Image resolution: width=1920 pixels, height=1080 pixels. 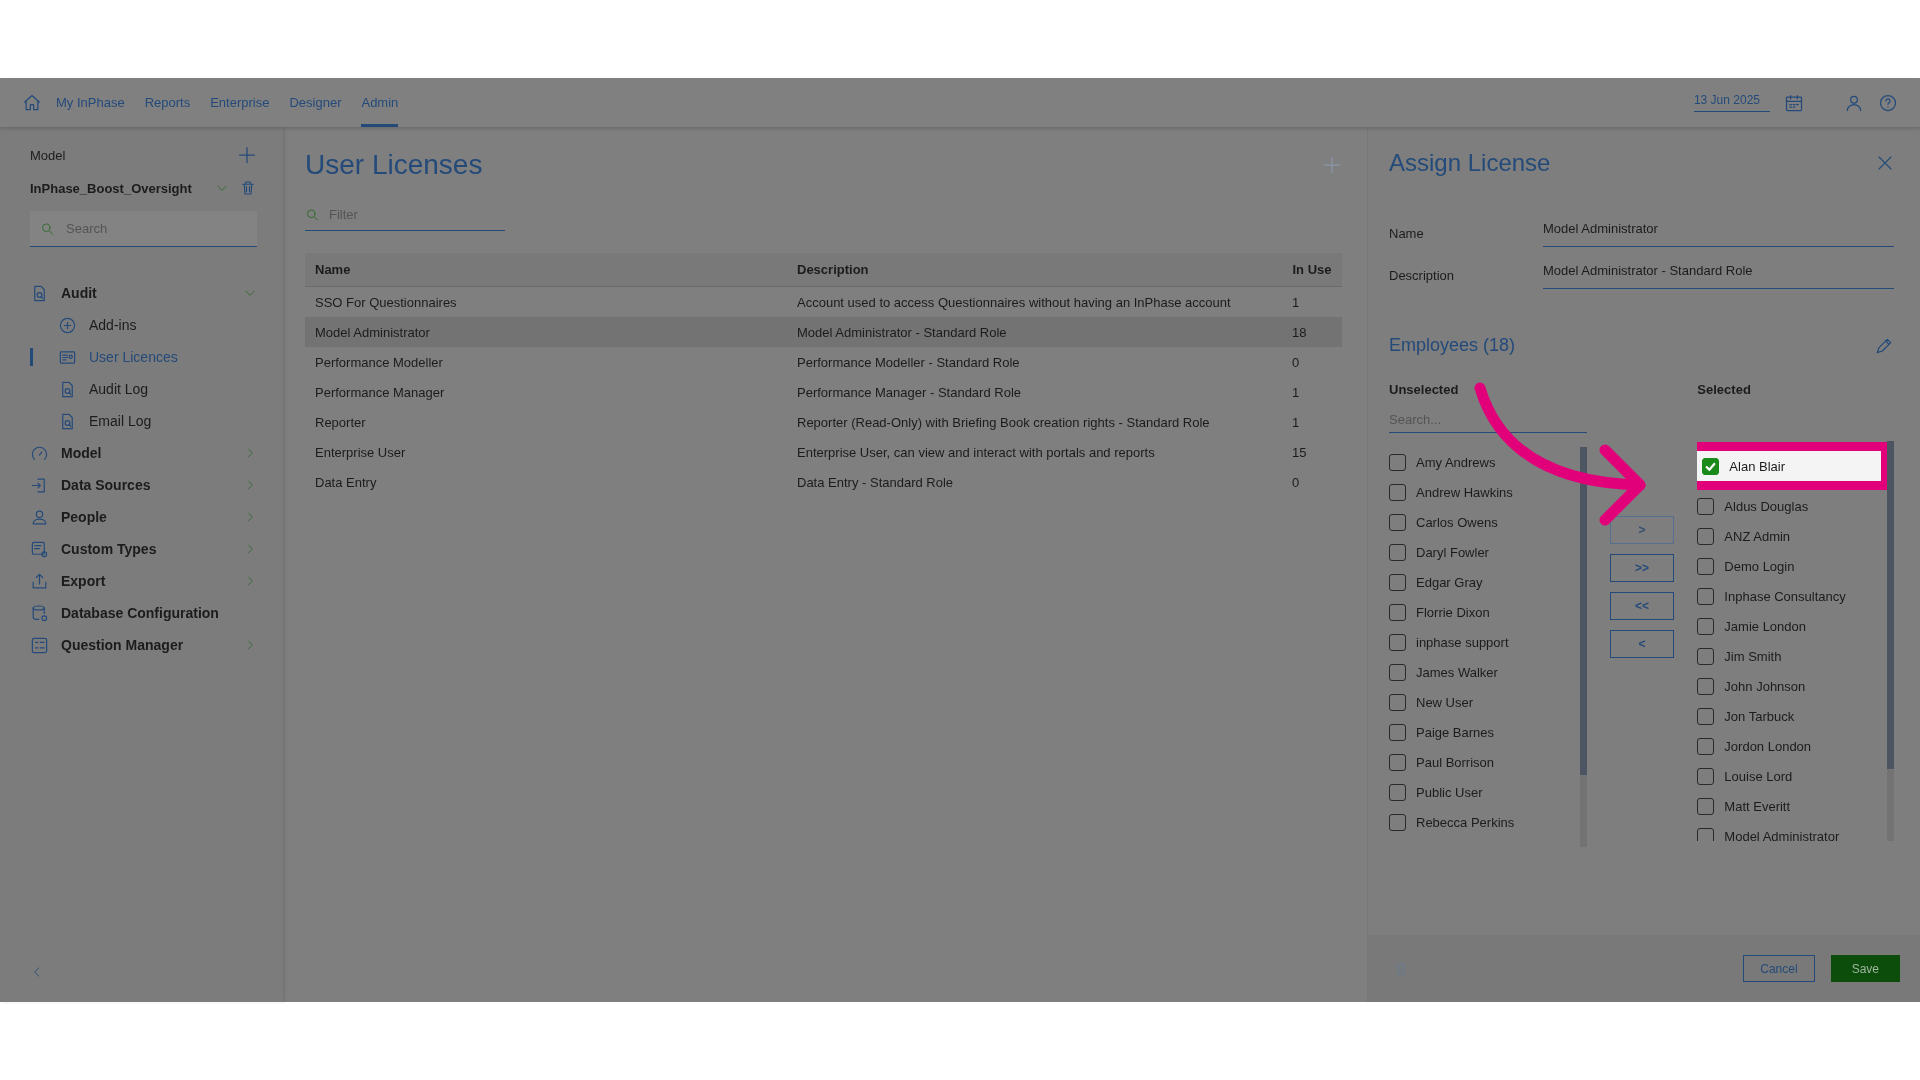 What do you see at coordinates (32, 102) in the screenshot?
I see `home-icon` at bounding box center [32, 102].